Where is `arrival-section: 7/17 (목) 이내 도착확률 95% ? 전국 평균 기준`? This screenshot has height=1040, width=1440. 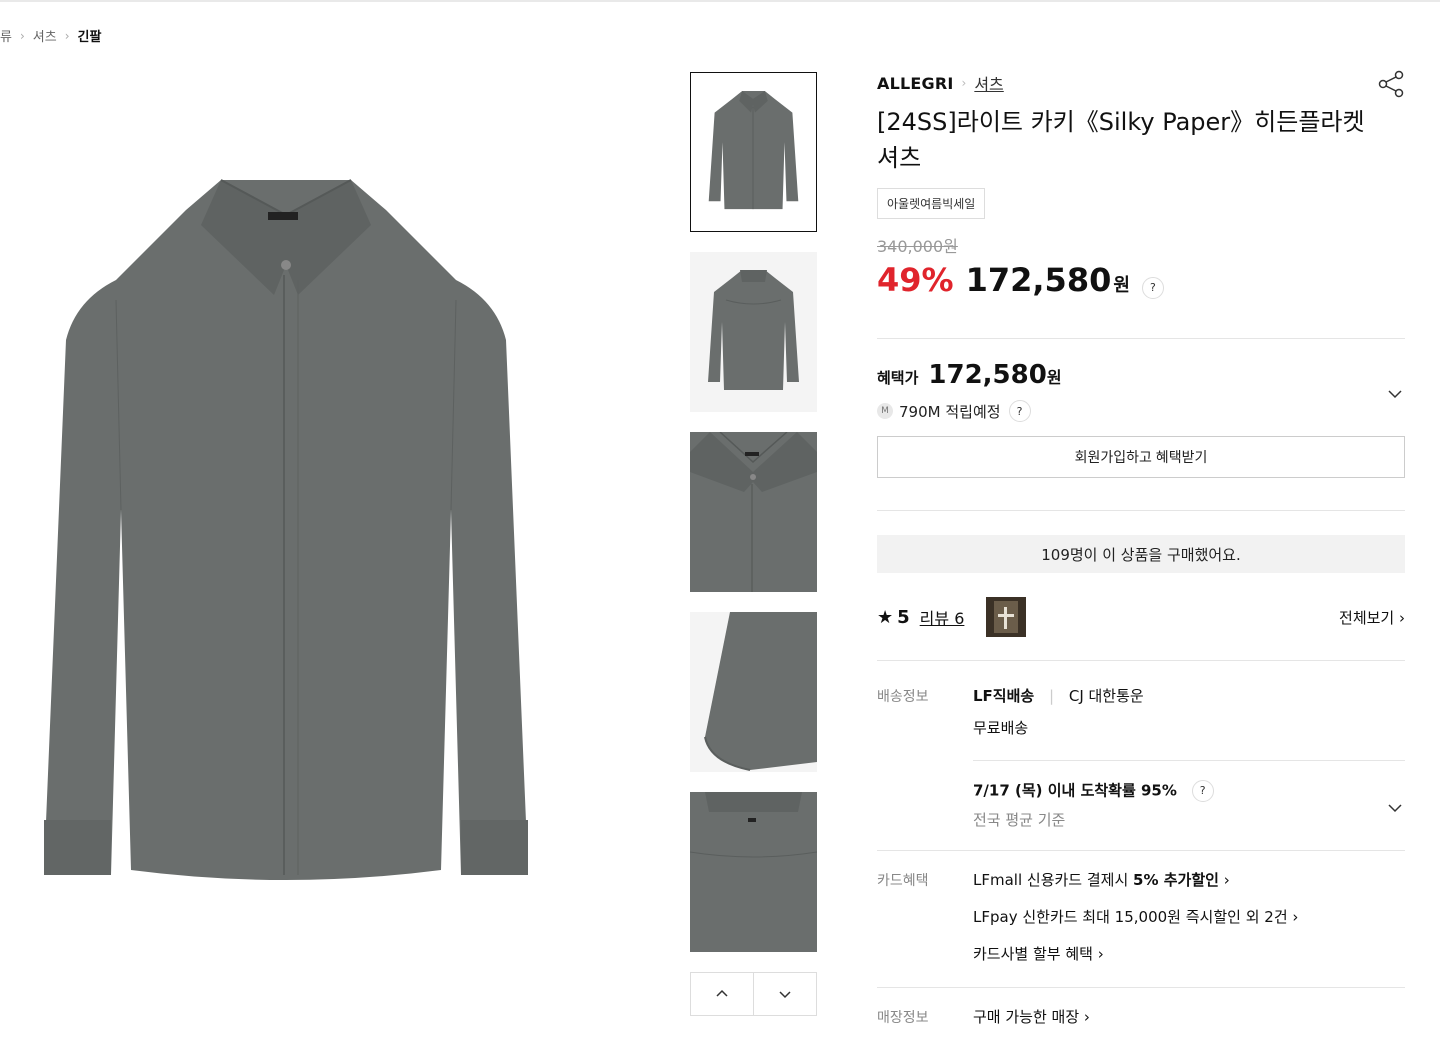 arrival-section: 7/17 (목) 이내 도착확률 95% ? 전국 평균 기준 is located at coordinates (1141, 810).